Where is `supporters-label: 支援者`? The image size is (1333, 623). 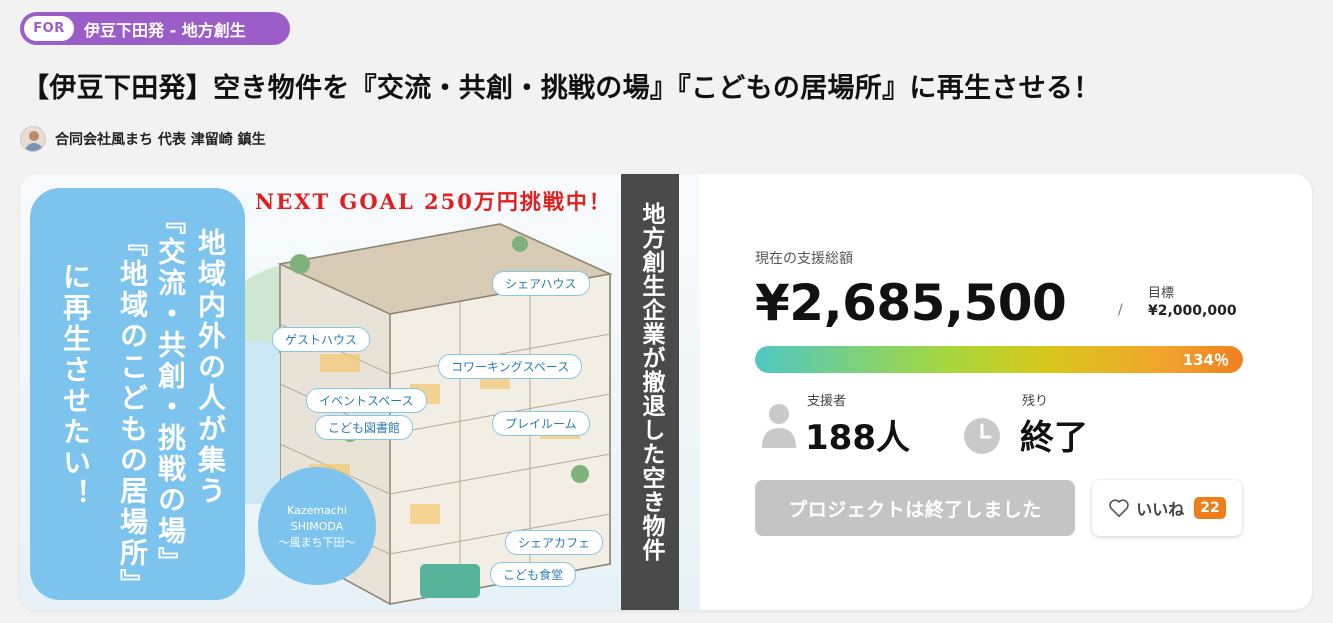 supporters-label: 支援者 is located at coordinates (827, 401).